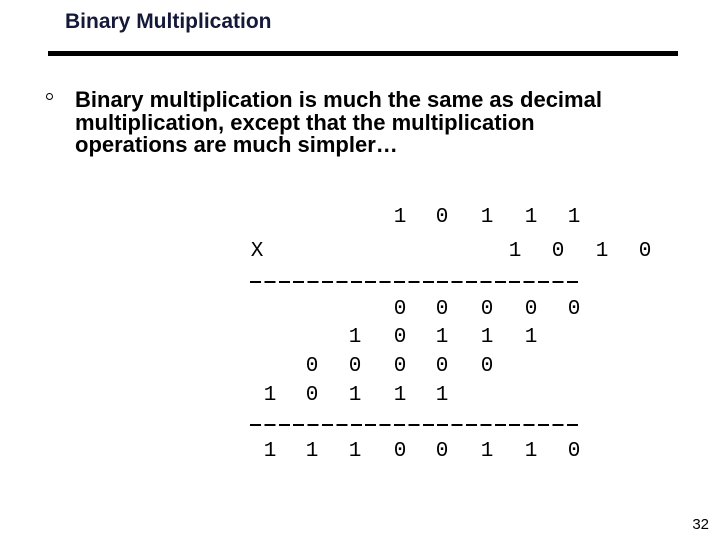  Describe the element at coordinates (257, 251) in the screenshot. I see `operator-symbol: X` at that location.